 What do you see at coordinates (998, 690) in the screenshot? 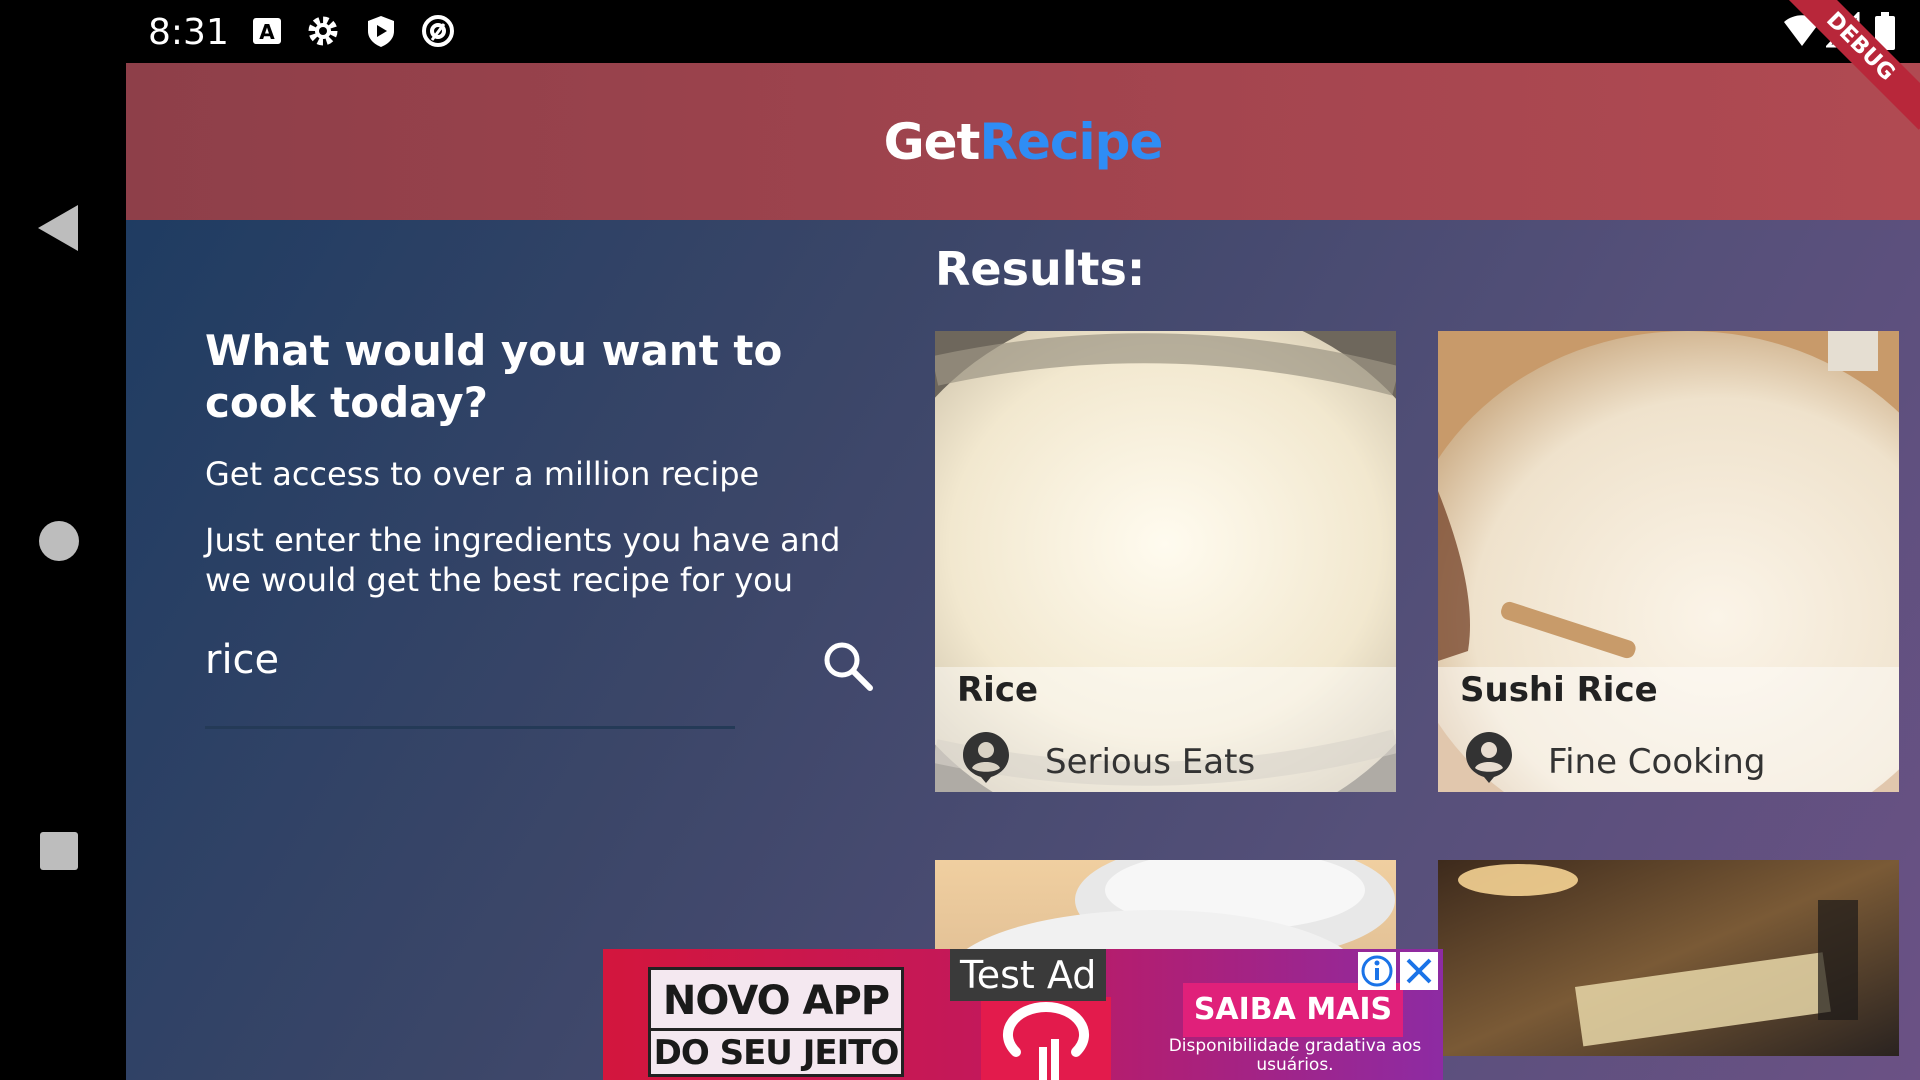
I see `recipe-title: Rice` at bounding box center [998, 690].